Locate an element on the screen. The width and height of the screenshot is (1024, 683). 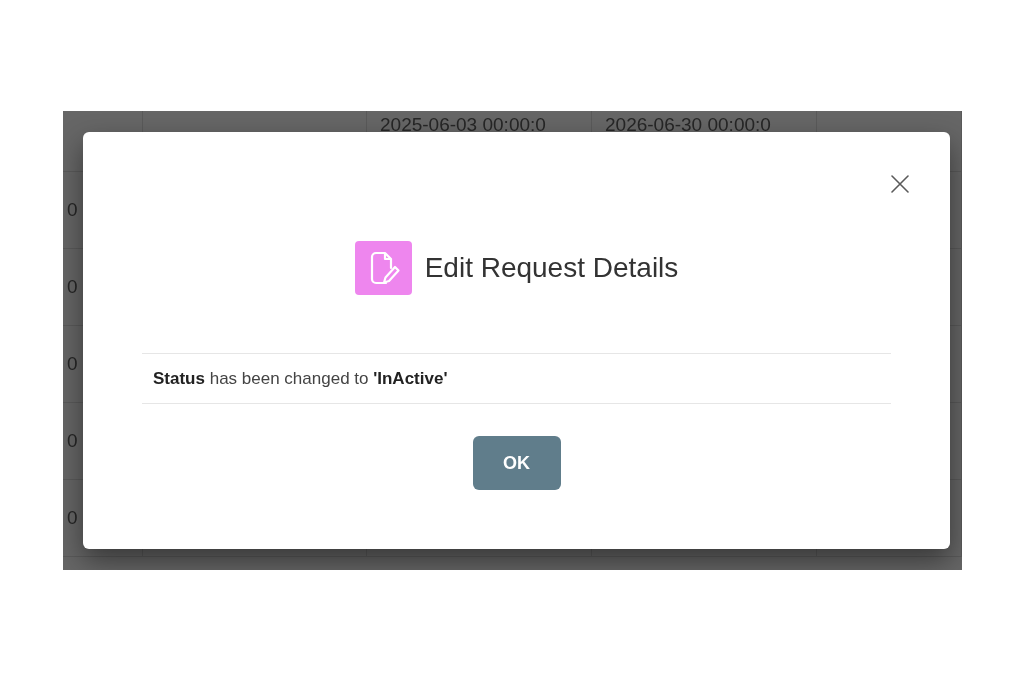
cell-text: 2025-06-03 00:00:0 is located at coordinates (463, 125).